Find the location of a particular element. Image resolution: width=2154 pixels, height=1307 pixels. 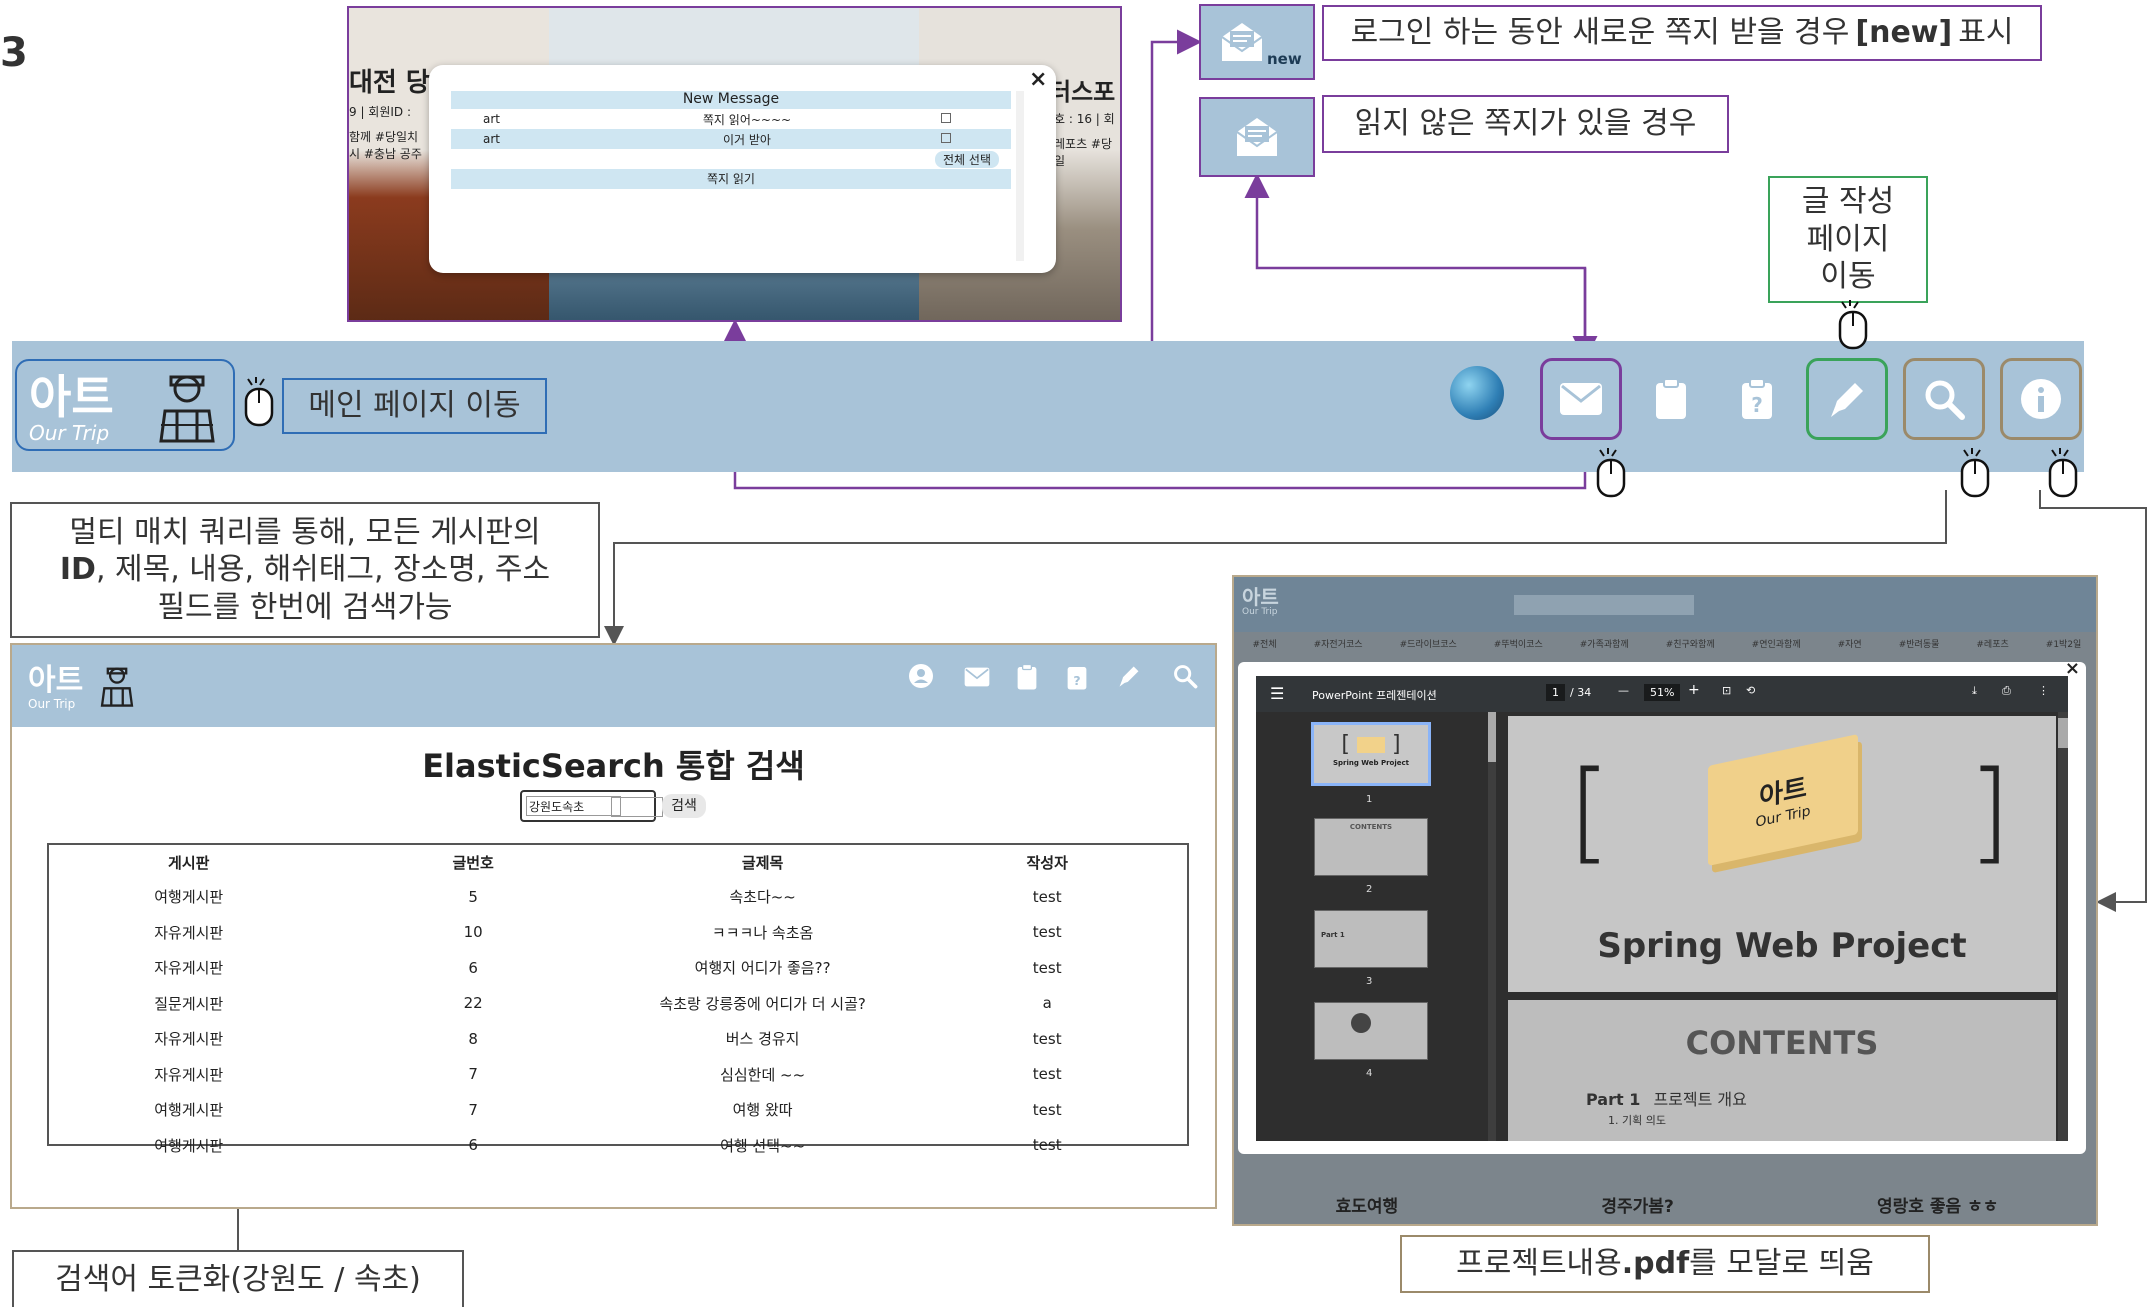

select-all-button: 전체 선택 is located at coordinates (967, 159).